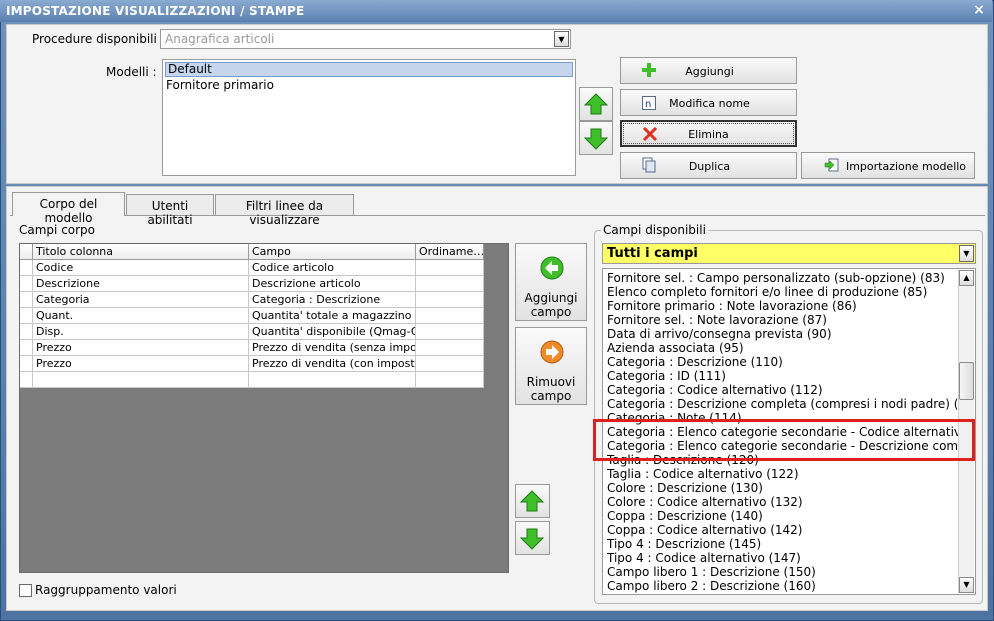  Describe the element at coordinates (783, 376) in the screenshot. I see `list-item: Categoria : ID (111)` at that location.